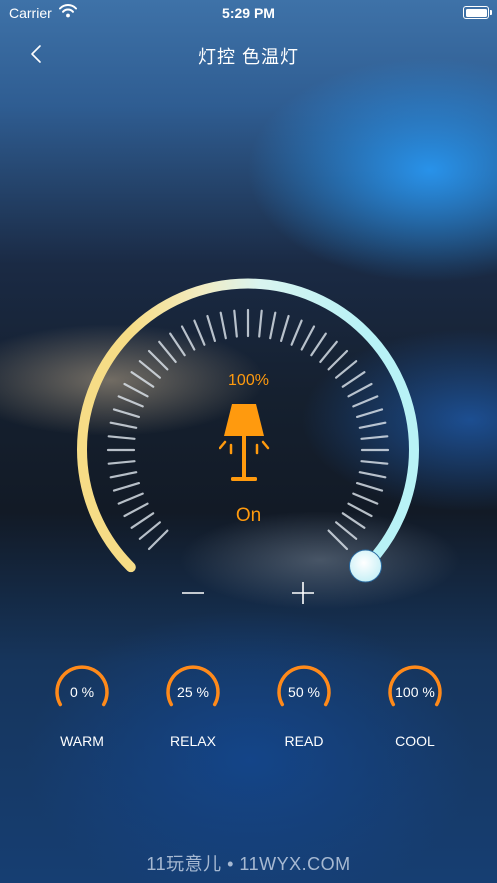  What do you see at coordinates (248, 516) in the screenshot?
I see `power-state: On` at bounding box center [248, 516].